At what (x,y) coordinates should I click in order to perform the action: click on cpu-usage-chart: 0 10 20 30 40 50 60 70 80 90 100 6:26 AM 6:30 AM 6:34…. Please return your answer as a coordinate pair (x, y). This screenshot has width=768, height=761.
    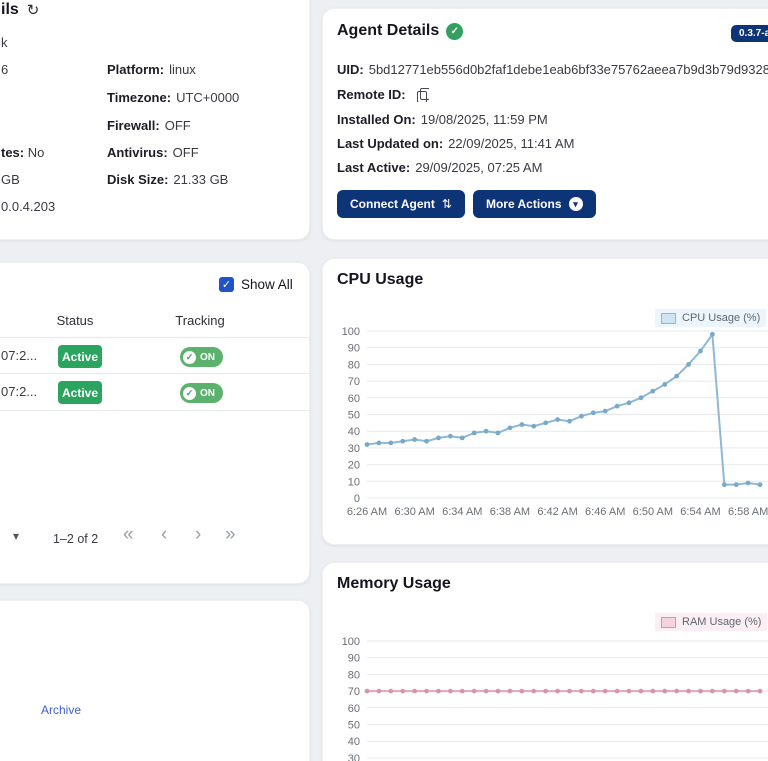
    Looking at the image, I should click on (555, 422).